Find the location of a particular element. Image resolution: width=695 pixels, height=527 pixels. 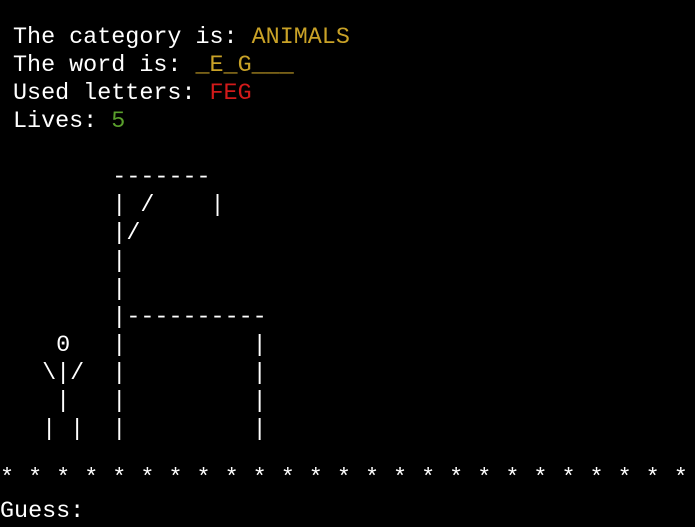

used-letters-line: Used letters: FEG is located at coordinates (132, 94).